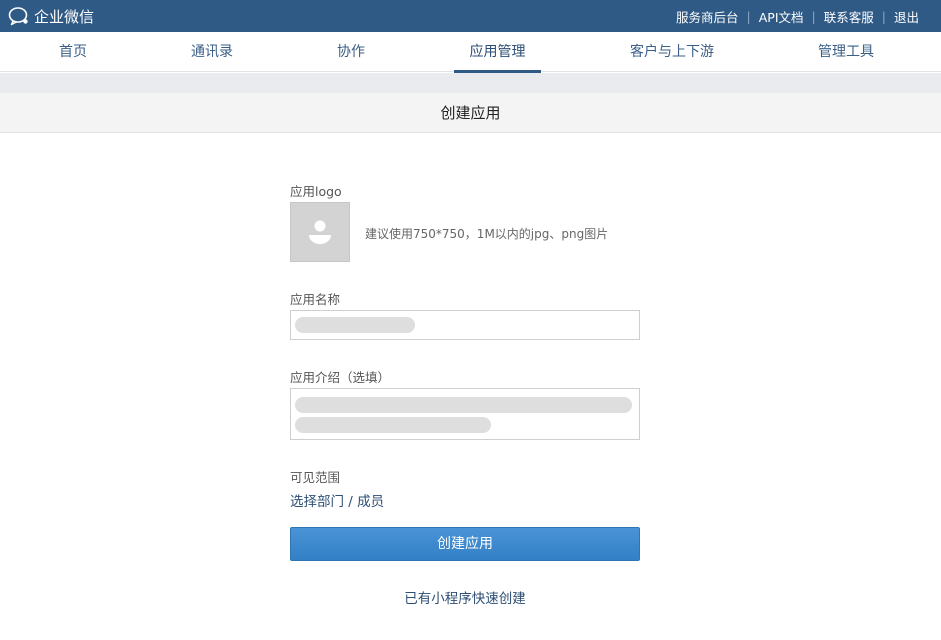  I want to click on tab-app-management-label: 应用管理, so click(497, 52).